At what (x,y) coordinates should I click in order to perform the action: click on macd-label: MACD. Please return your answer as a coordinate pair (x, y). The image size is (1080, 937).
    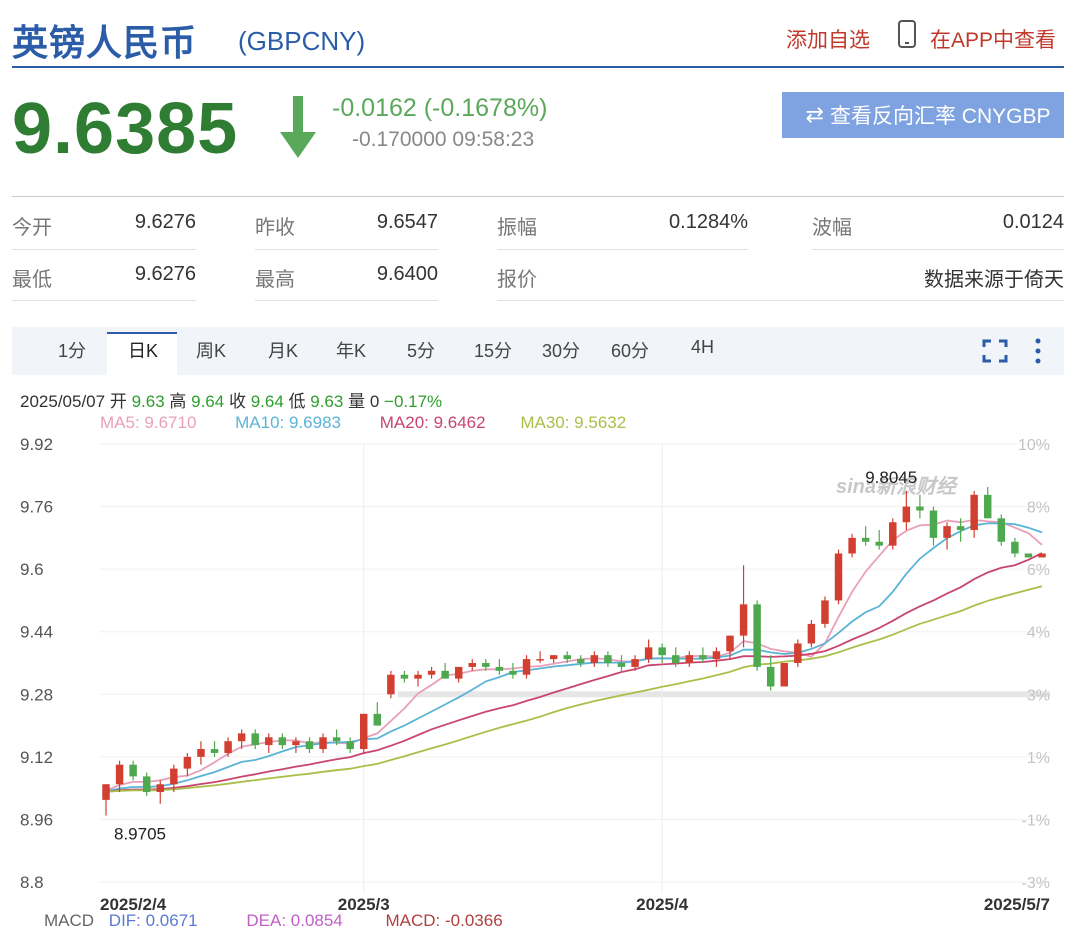
    Looking at the image, I should click on (69, 920).